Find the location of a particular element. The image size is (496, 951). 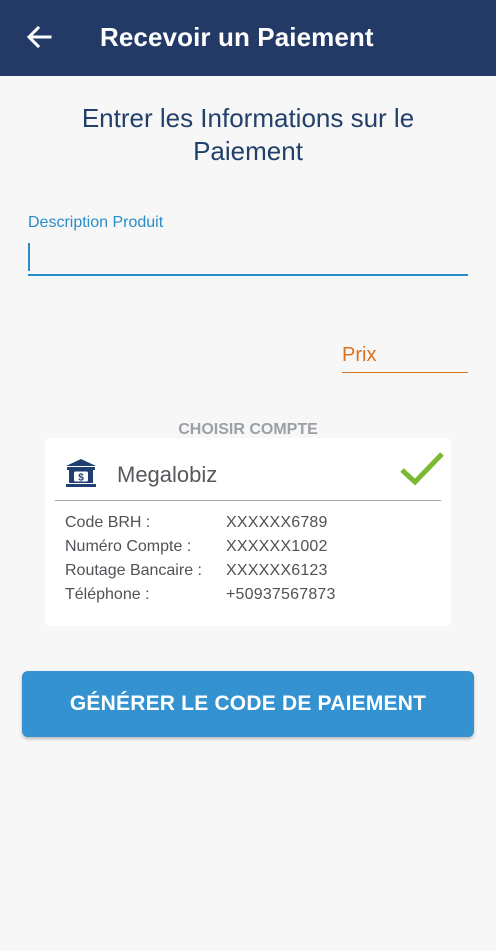

text-cursor is located at coordinates (29, 257).